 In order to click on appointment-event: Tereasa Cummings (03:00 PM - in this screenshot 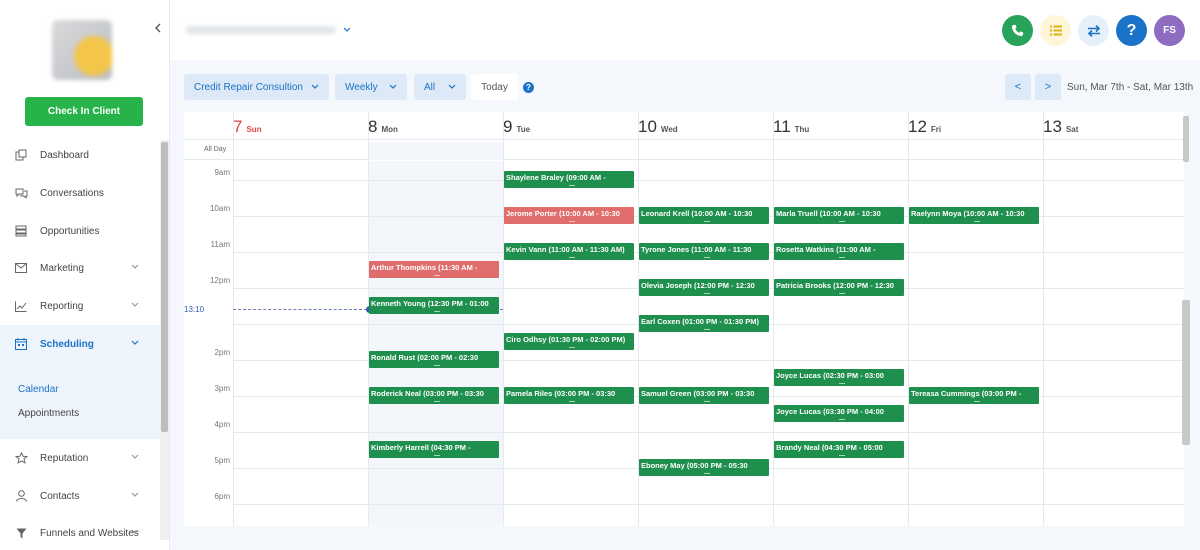, I will do `click(974, 395)`.